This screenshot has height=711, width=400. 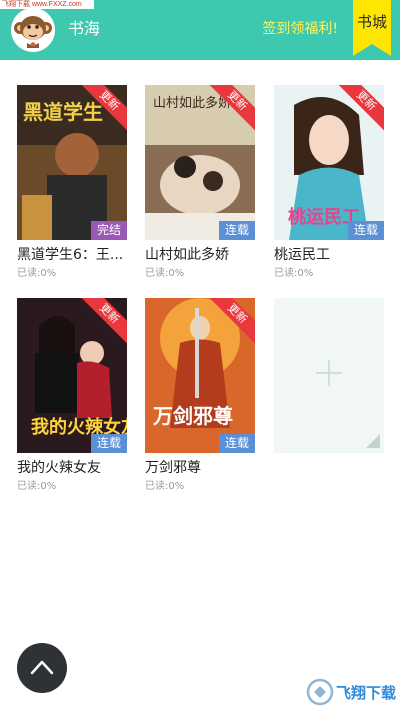 What do you see at coordinates (329, 162) in the screenshot?
I see `book-cover: 桃运民工 更新 连载` at bounding box center [329, 162].